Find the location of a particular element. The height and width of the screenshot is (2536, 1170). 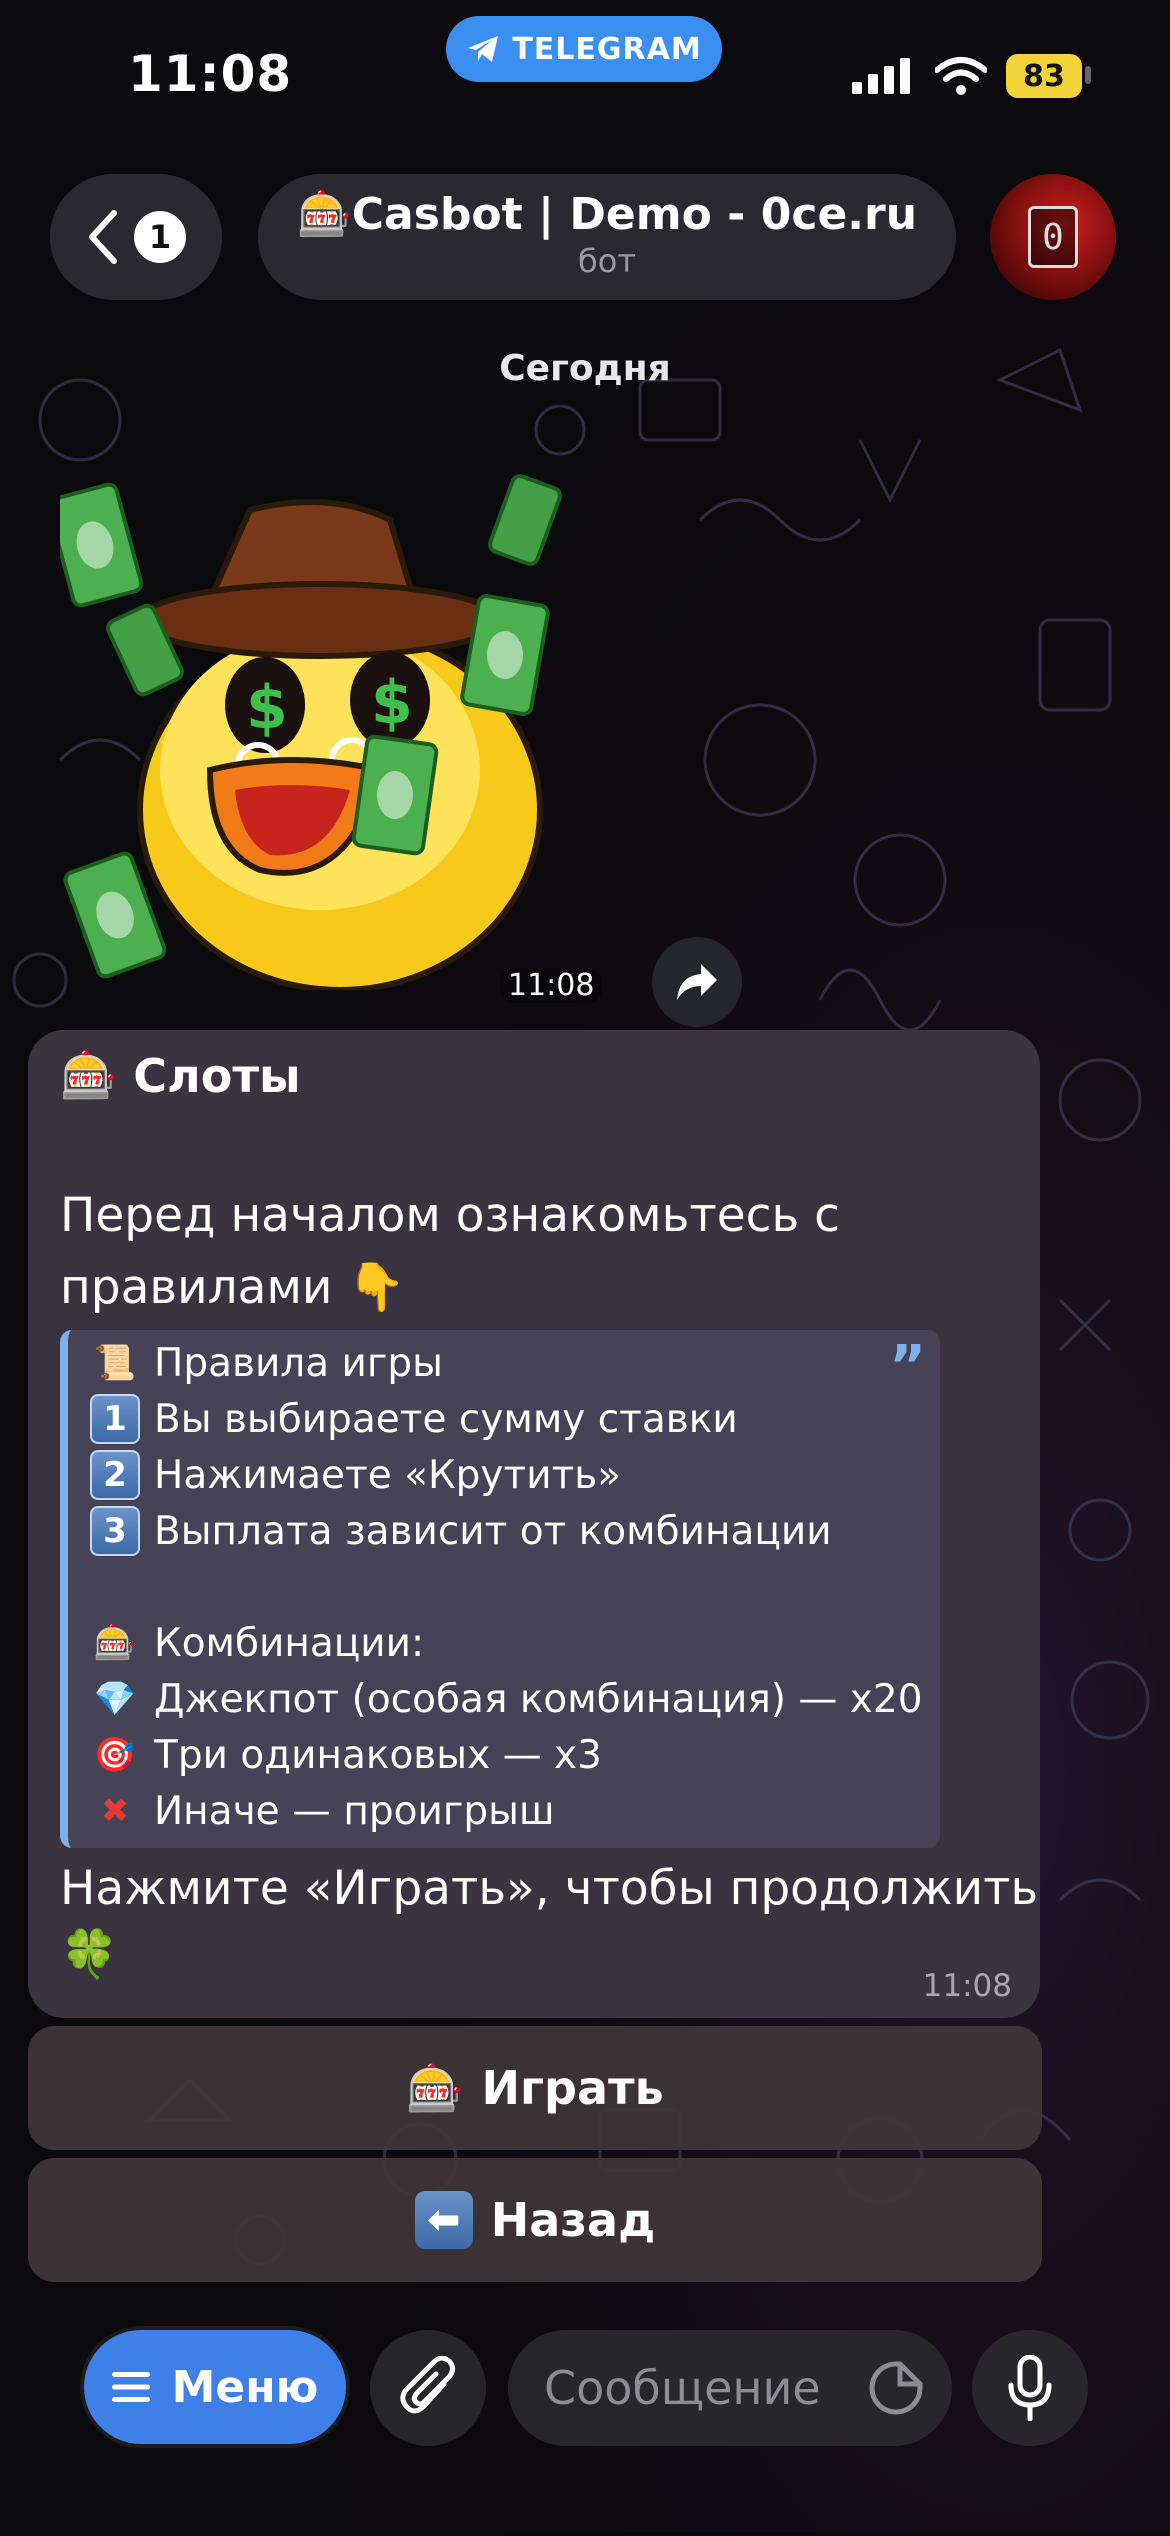

rule-step-1: 1 Вы выбираете сумму ставки is located at coordinates (414, 1419).